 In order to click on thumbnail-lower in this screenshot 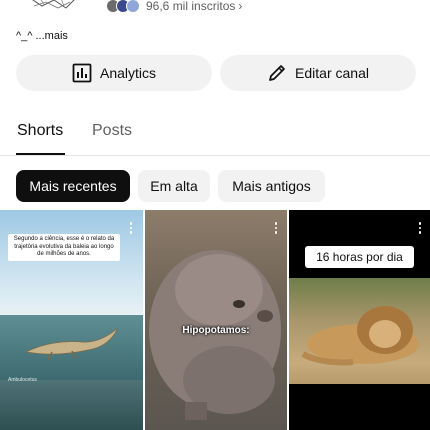, I will do `click(71, 405)`.